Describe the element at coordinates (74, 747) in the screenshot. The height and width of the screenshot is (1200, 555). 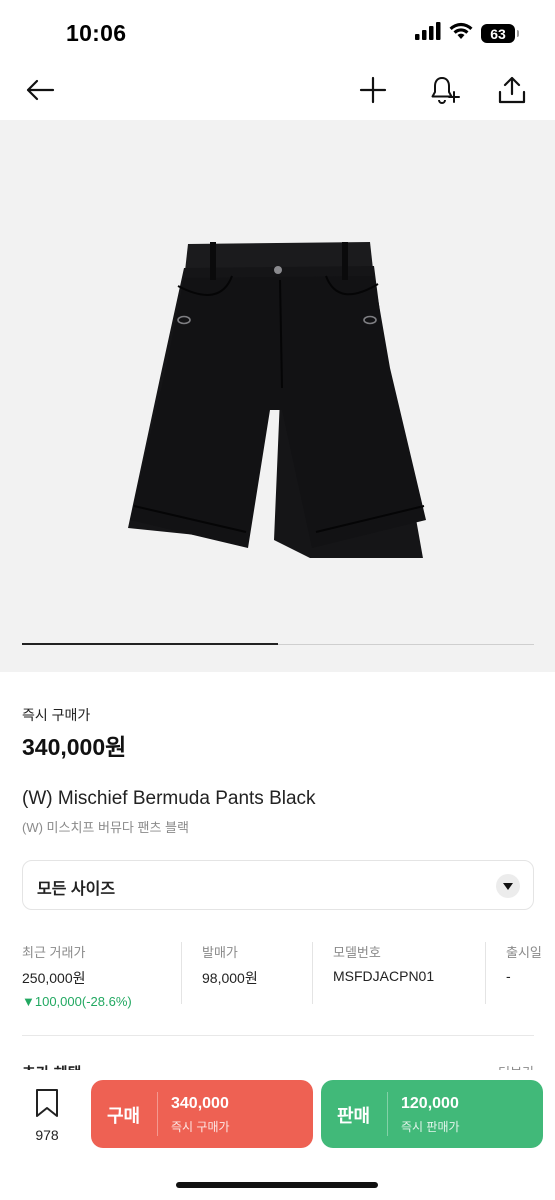
I see `price-value: 340,000원` at that location.